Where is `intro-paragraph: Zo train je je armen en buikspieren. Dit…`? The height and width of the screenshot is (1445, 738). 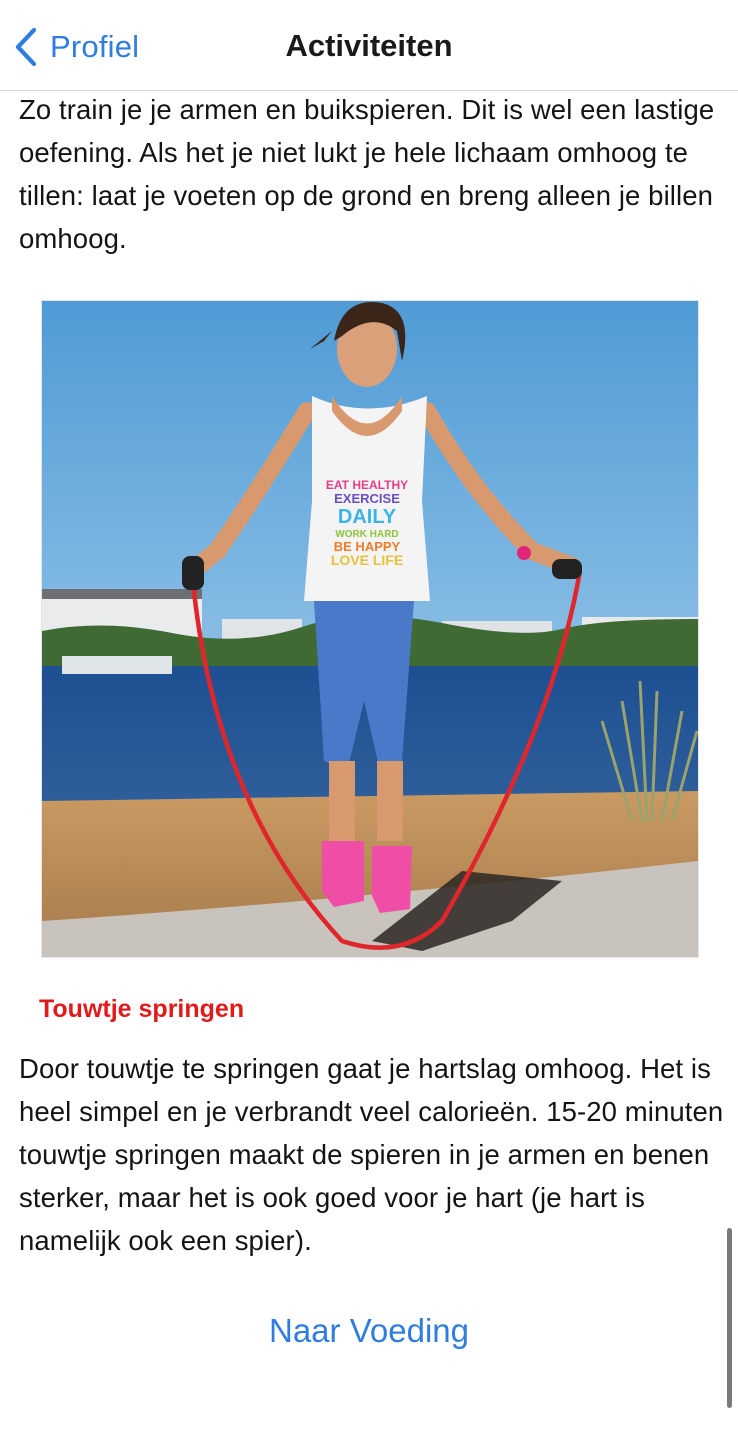 intro-paragraph: Zo train je je armen en buikspieren. Dit… is located at coordinates (367, 174).